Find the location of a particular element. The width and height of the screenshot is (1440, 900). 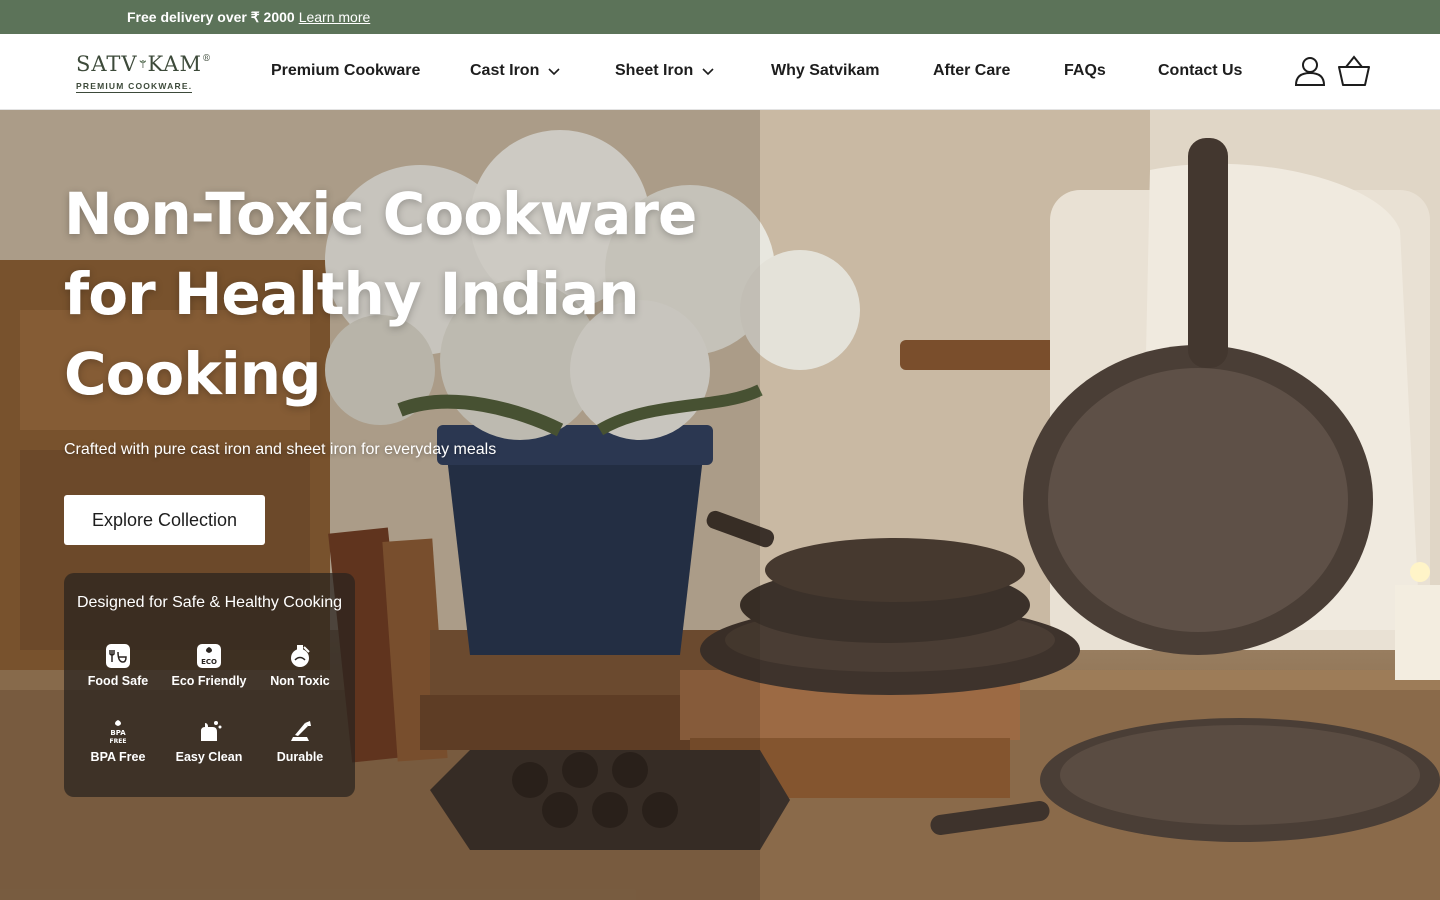

nav-label: Sheet Iron is located at coordinates (654, 70).